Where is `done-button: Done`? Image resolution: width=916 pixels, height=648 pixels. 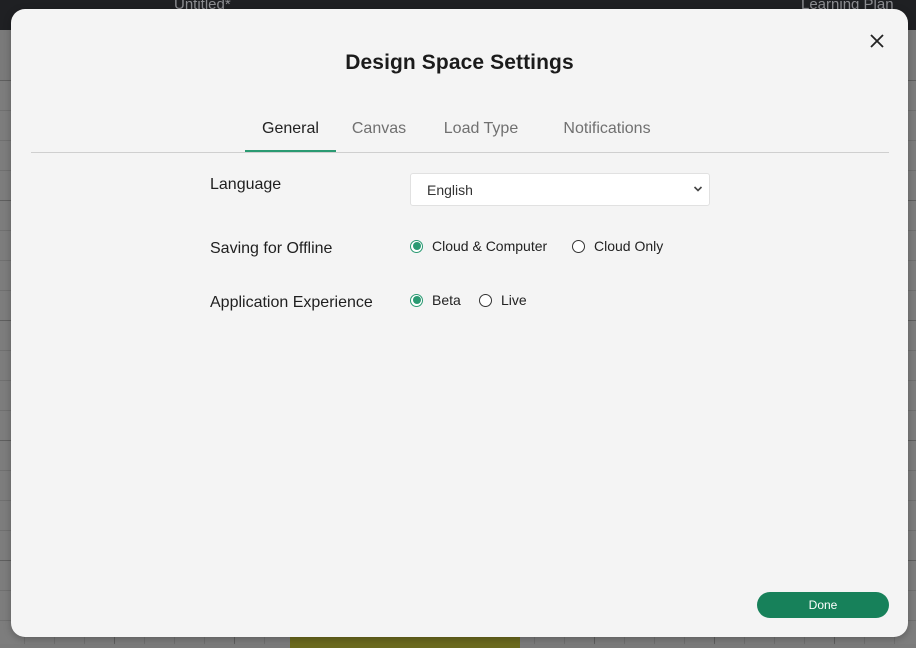 done-button: Done is located at coordinates (823, 605).